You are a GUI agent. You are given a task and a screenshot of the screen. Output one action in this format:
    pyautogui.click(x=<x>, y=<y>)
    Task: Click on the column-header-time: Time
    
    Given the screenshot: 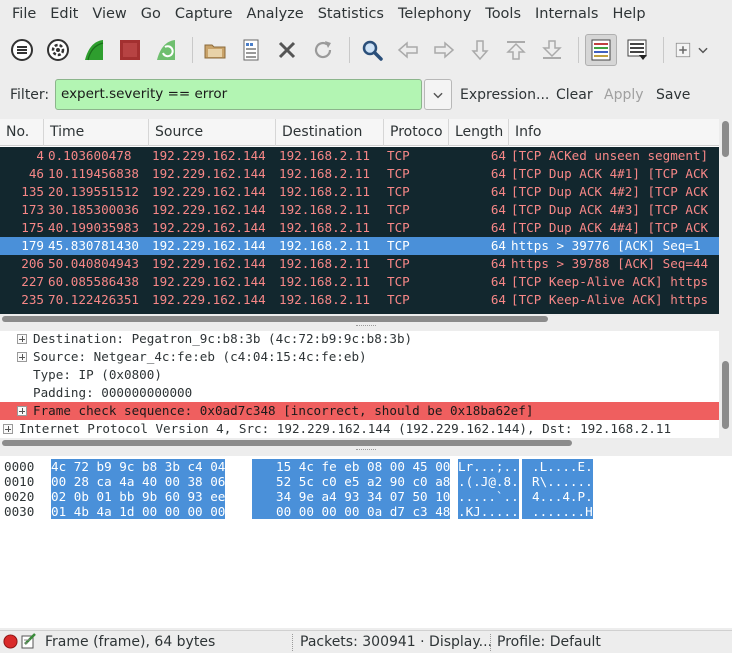 What is the action you would take?
    pyautogui.click(x=96, y=132)
    